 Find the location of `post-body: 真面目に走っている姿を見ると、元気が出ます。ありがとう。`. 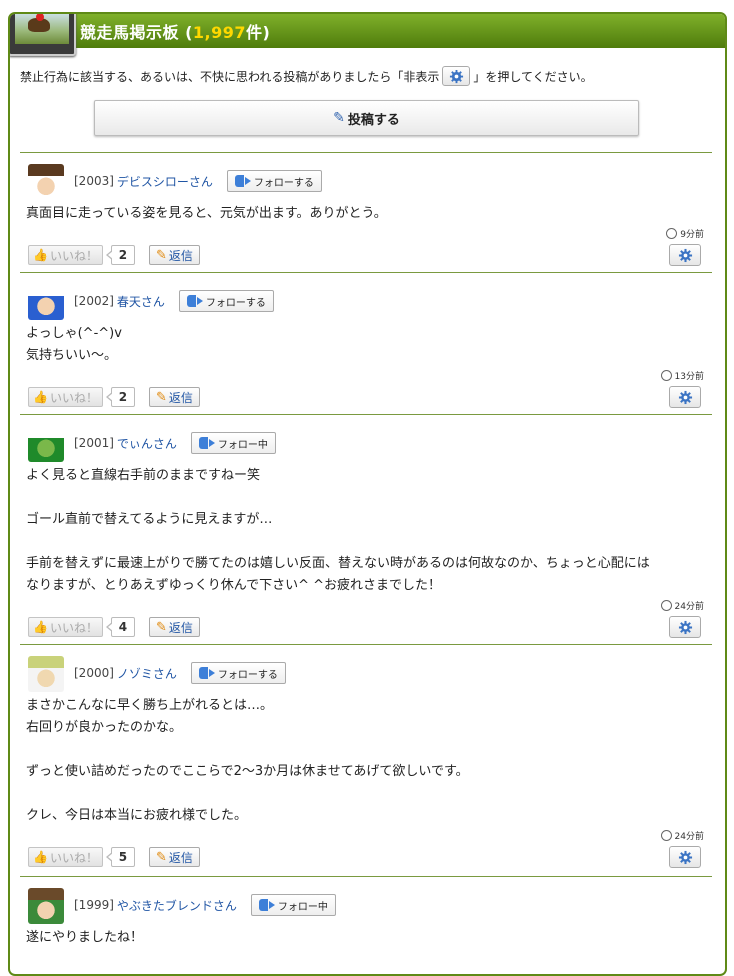

post-body: 真面目に走っている姿を見ると、元気が出ます。ありがとう。 is located at coordinates (206, 214).